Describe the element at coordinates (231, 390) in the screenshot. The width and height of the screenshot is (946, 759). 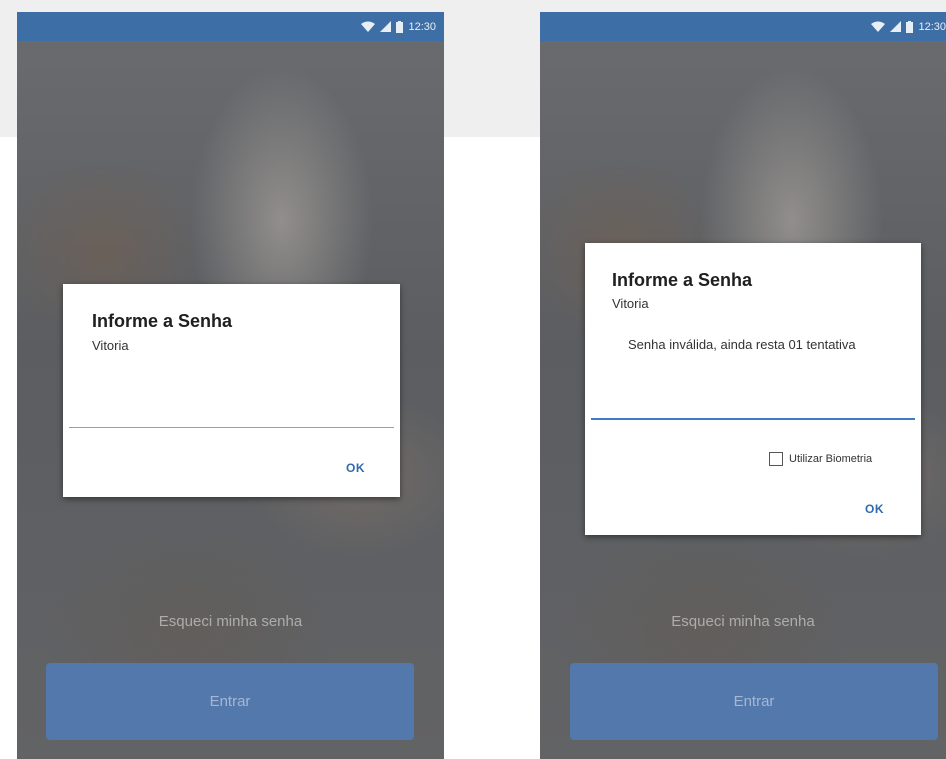
I see `password-dialog: Informe a Senha Vitoria OK` at that location.